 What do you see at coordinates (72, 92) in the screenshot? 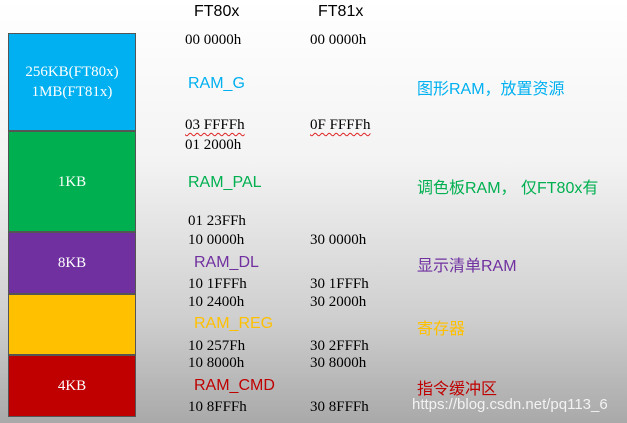
I see `ram-g-size-line2: 1MB(FT81x)` at bounding box center [72, 92].